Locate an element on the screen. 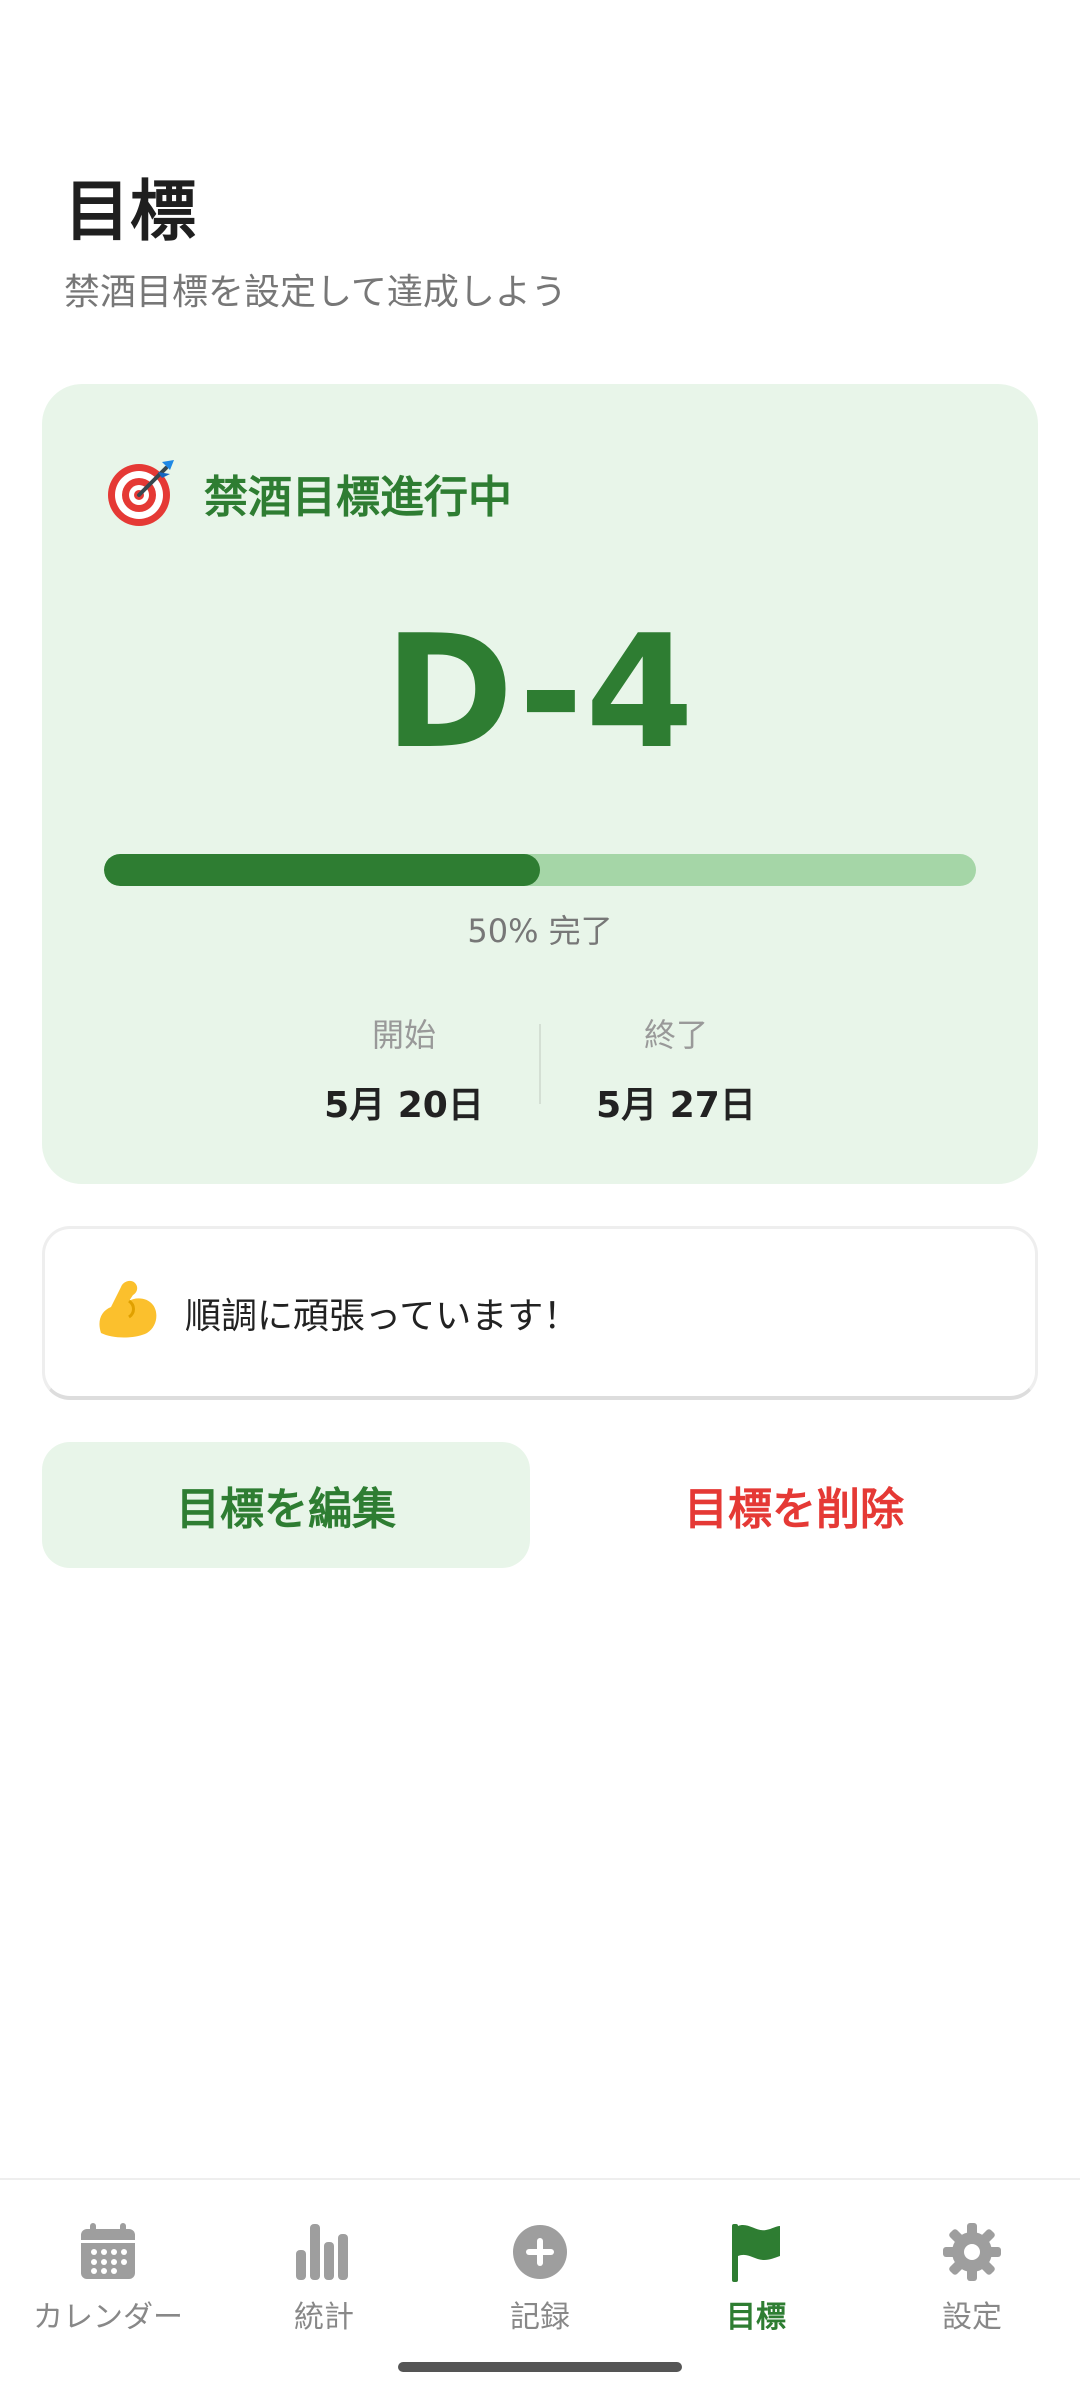 The height and width of the screenshot is (2402, 1080). calendar-icon is located at coordinates (108, 2251).